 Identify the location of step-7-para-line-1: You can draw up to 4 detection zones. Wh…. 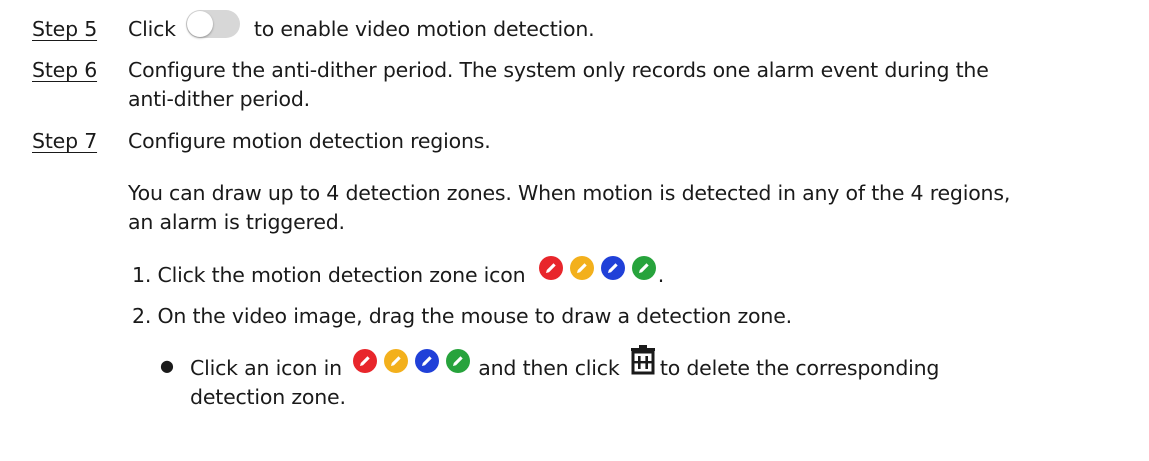
(569, 193).